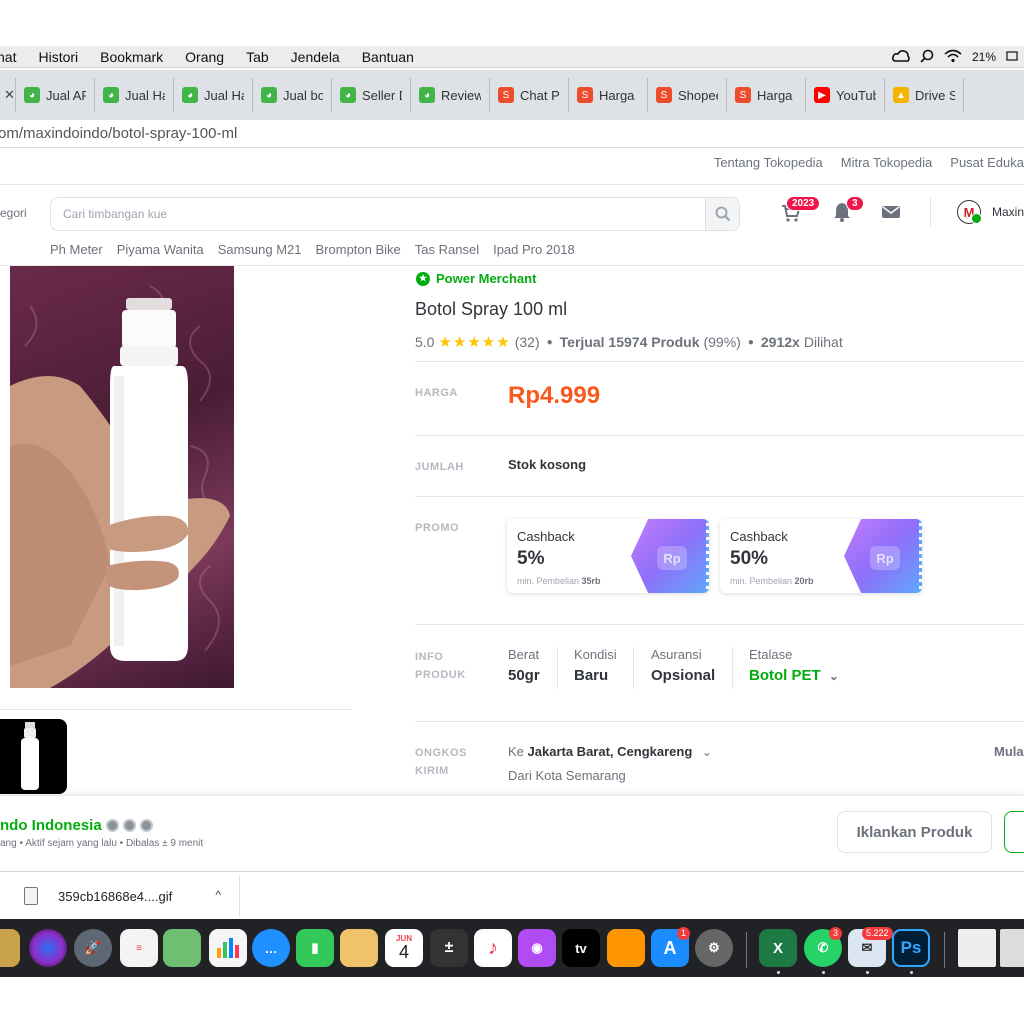  I want to click on cart-badge: 2023, so click(803, 203).